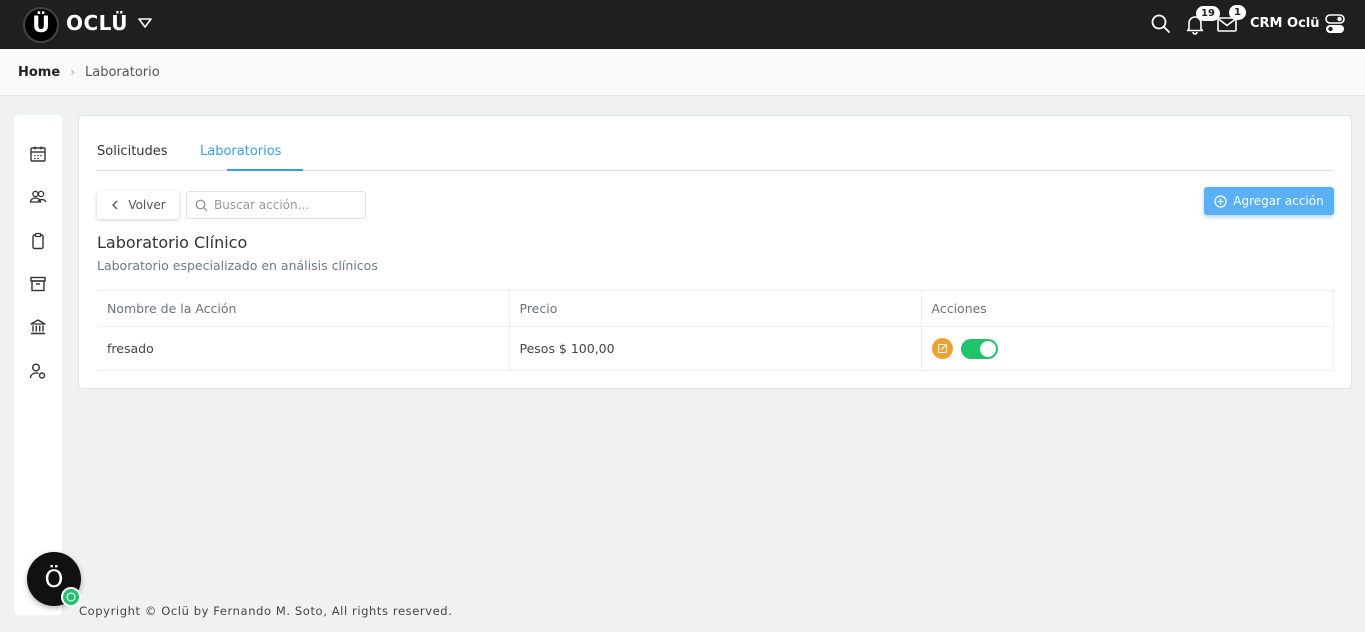 The height and width of the screenshot is (632, 1365). I want to click on breadcrumb-current: Laboratorio, so click(122, 72).